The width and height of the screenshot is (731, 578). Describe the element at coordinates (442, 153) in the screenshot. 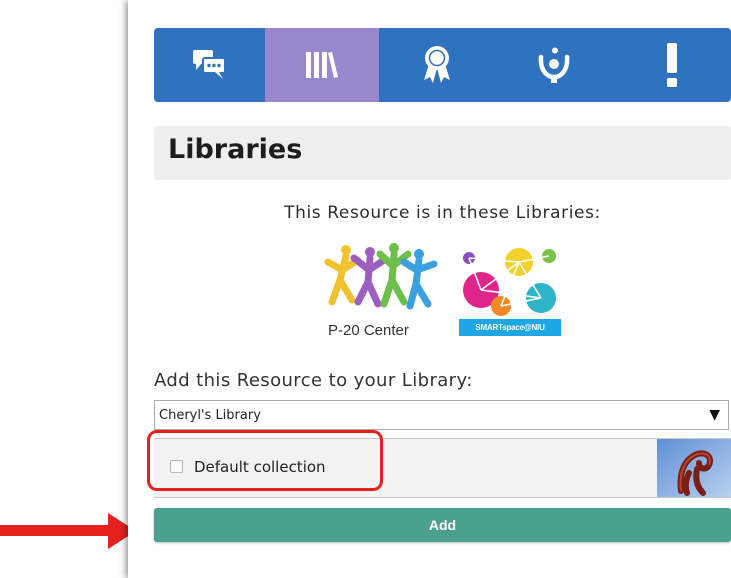

I see `section-heading-bar: Libraries` at that location.